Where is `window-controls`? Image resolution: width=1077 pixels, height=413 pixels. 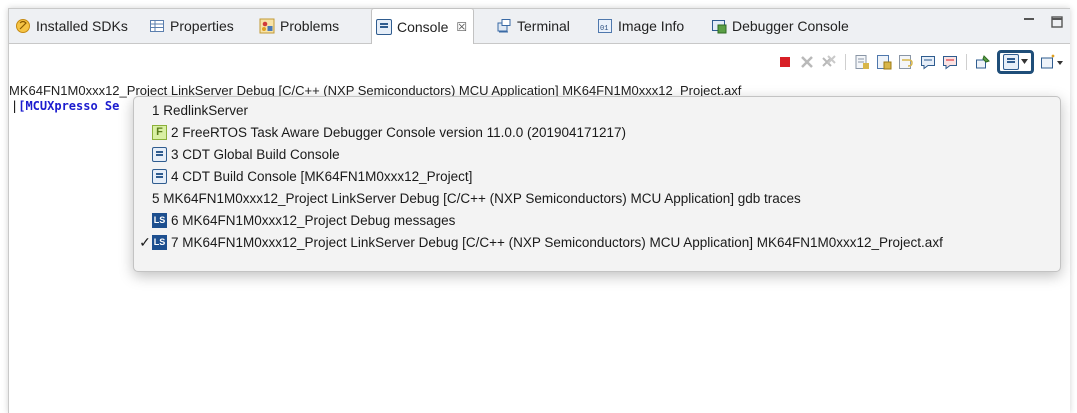 window-controls is located at coordinates (1043, 23).